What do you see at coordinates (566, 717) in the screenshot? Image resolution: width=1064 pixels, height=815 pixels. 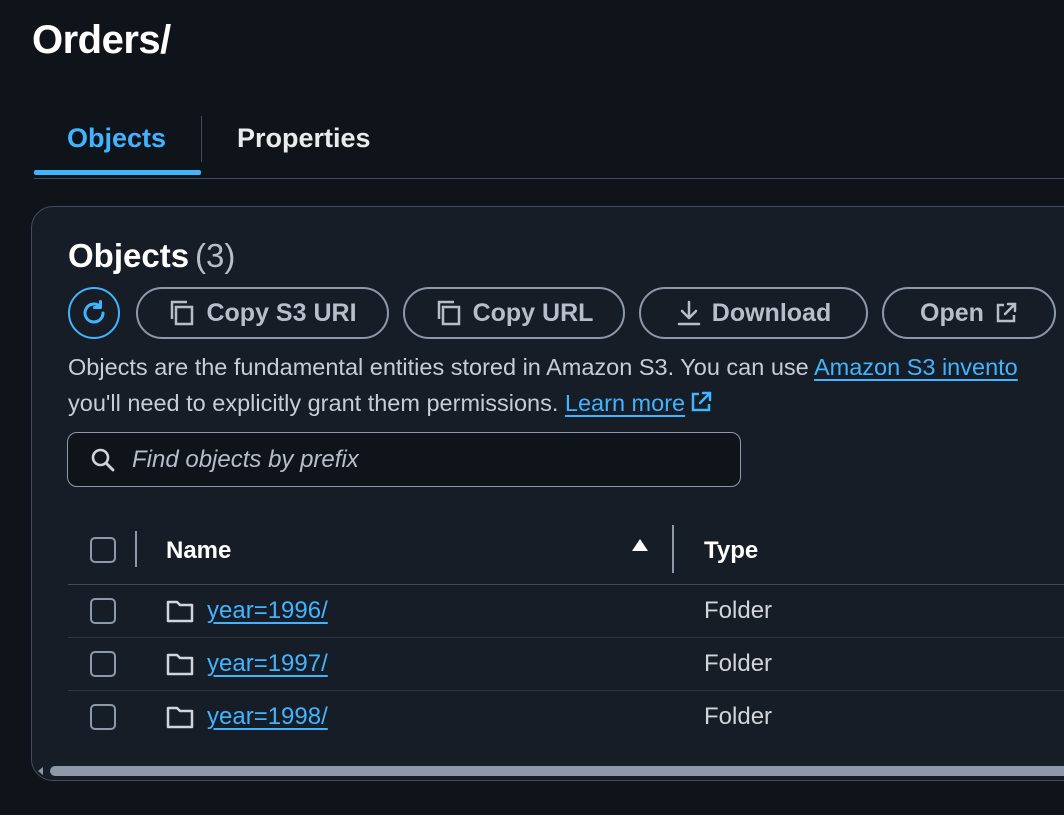 I see `table-row: year=1998/ Folder` at bounding box center [566, 717].